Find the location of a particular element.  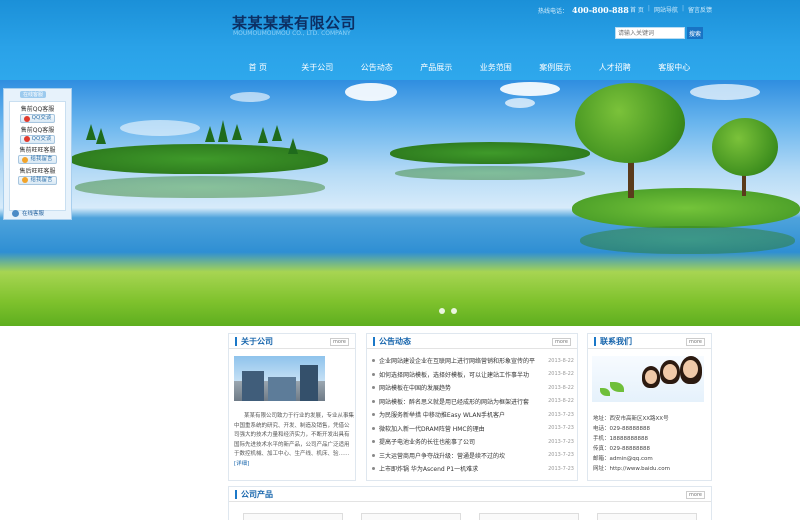

about-more-button: more is located at coordinates (339, 342).